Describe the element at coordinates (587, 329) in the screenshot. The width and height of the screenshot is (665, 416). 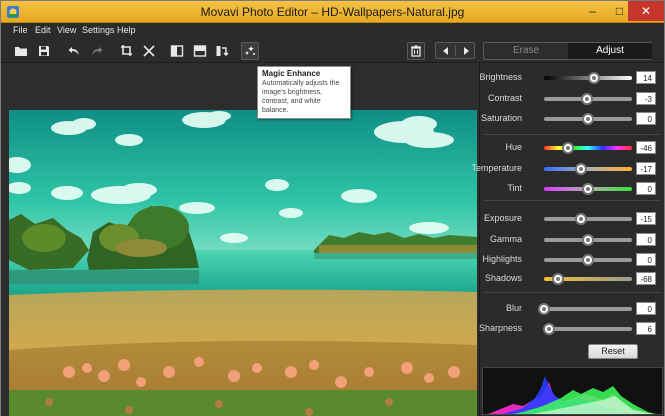
I see `sharpness-slider` at that location.